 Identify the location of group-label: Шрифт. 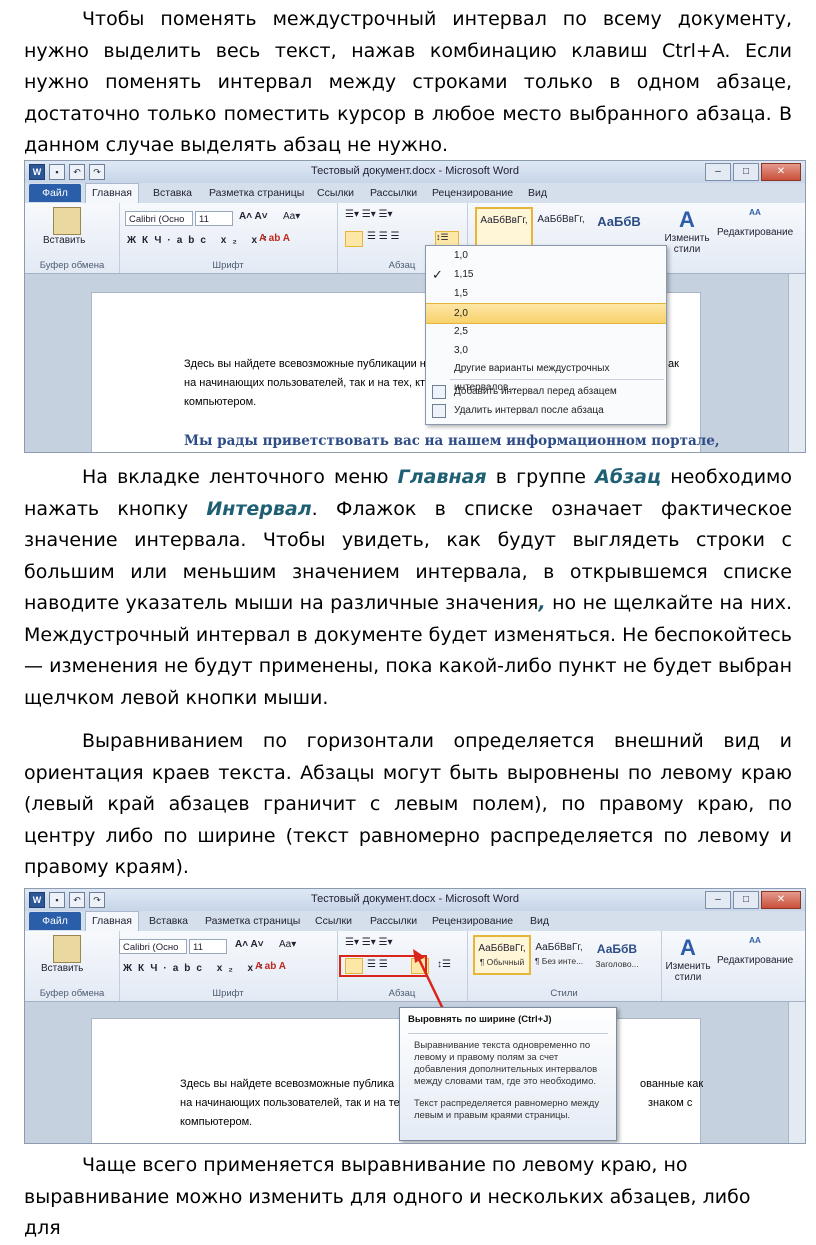
(228, 993).